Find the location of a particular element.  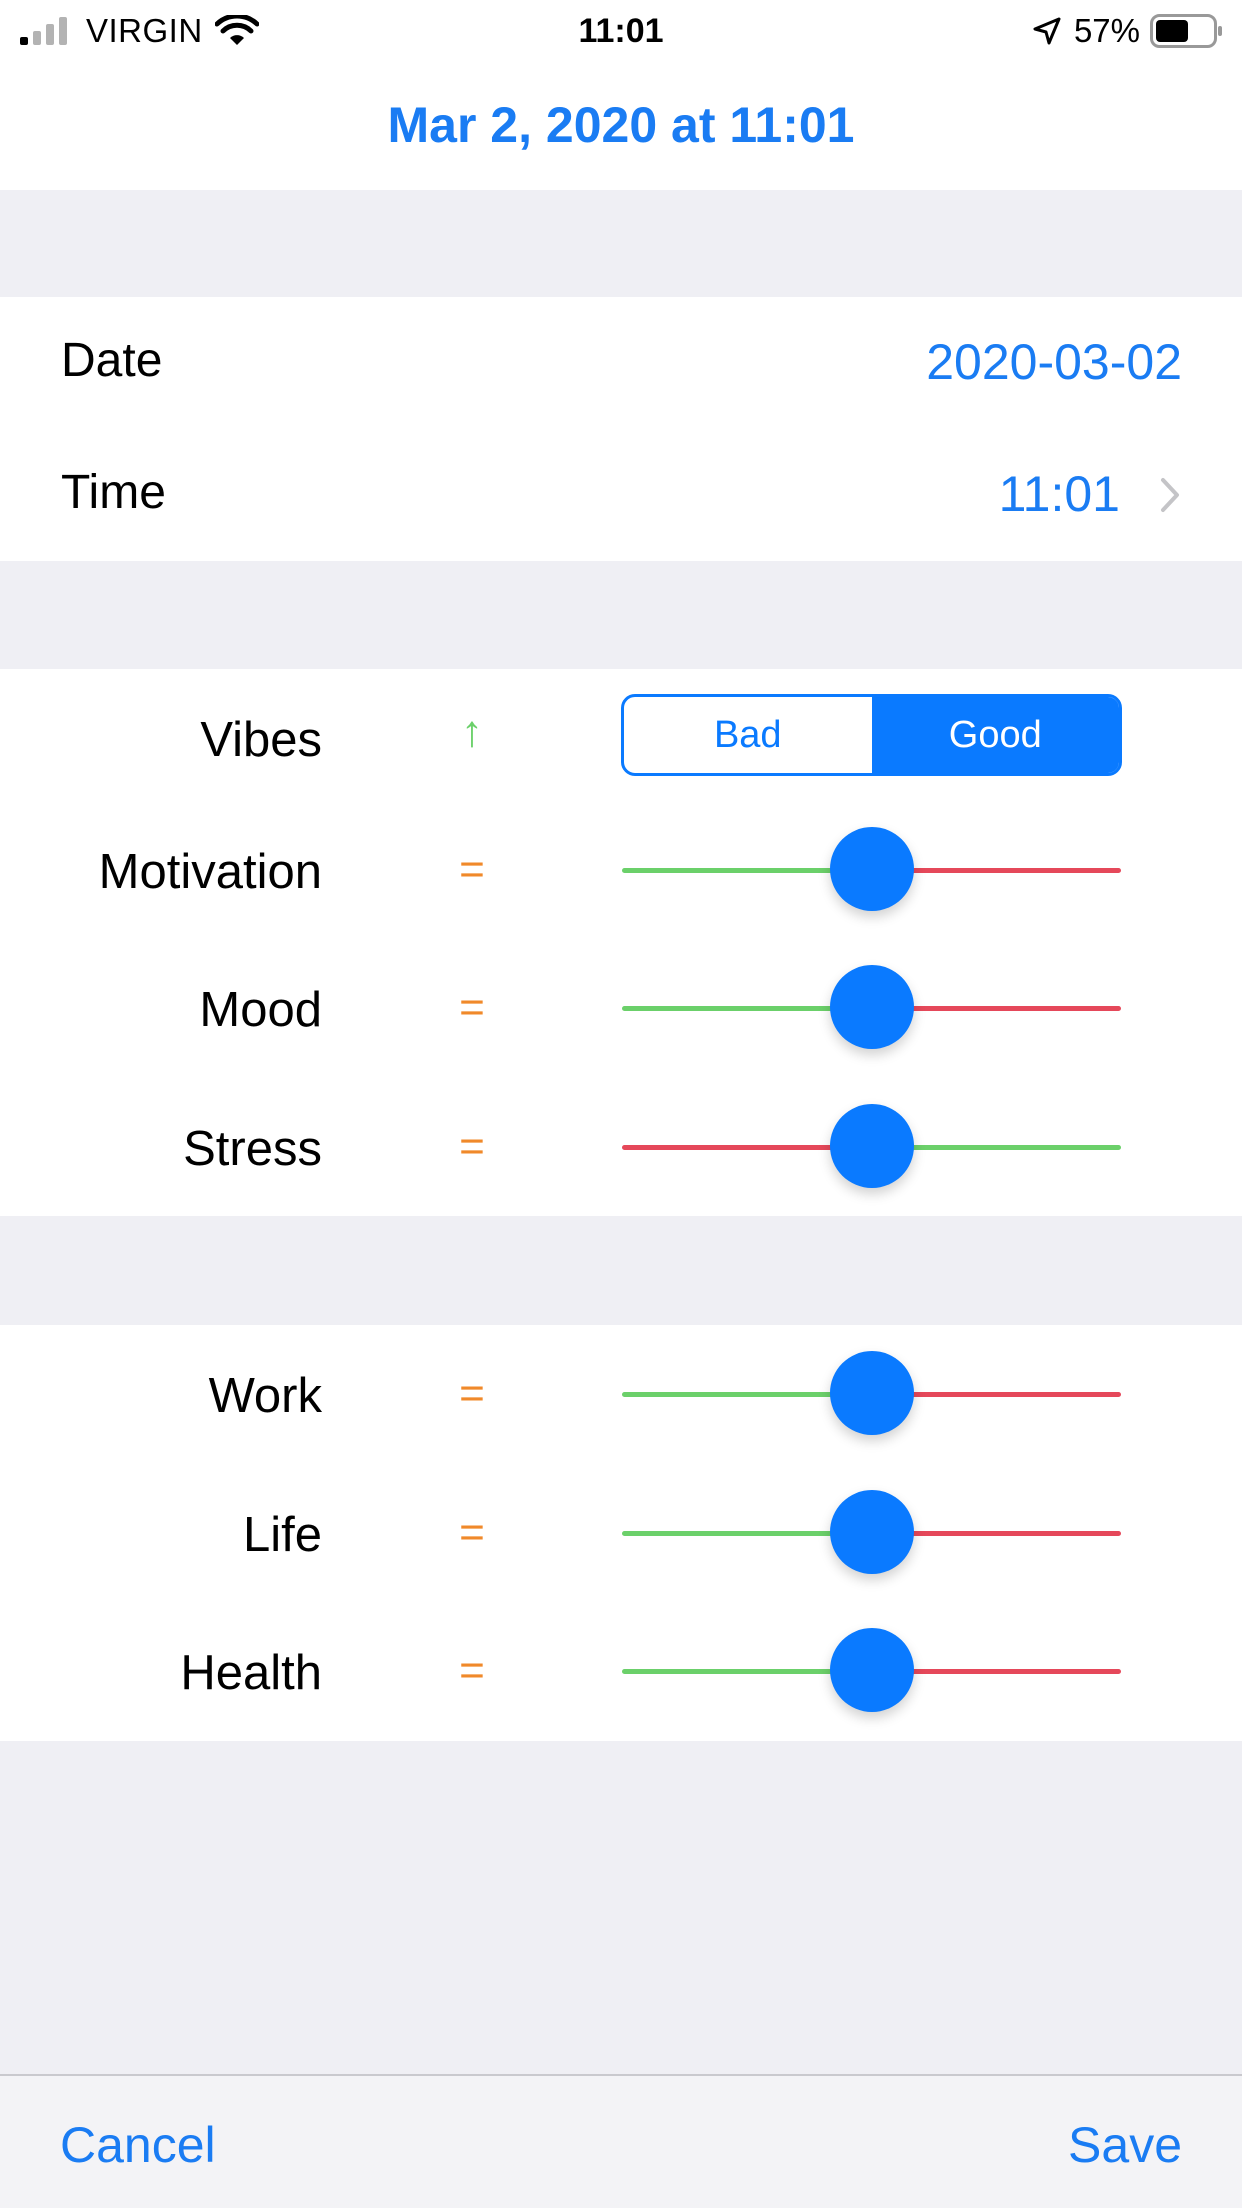

datetime-section: Date 2020-03-02 Time 11:01 is located at coordinates (621, 429).